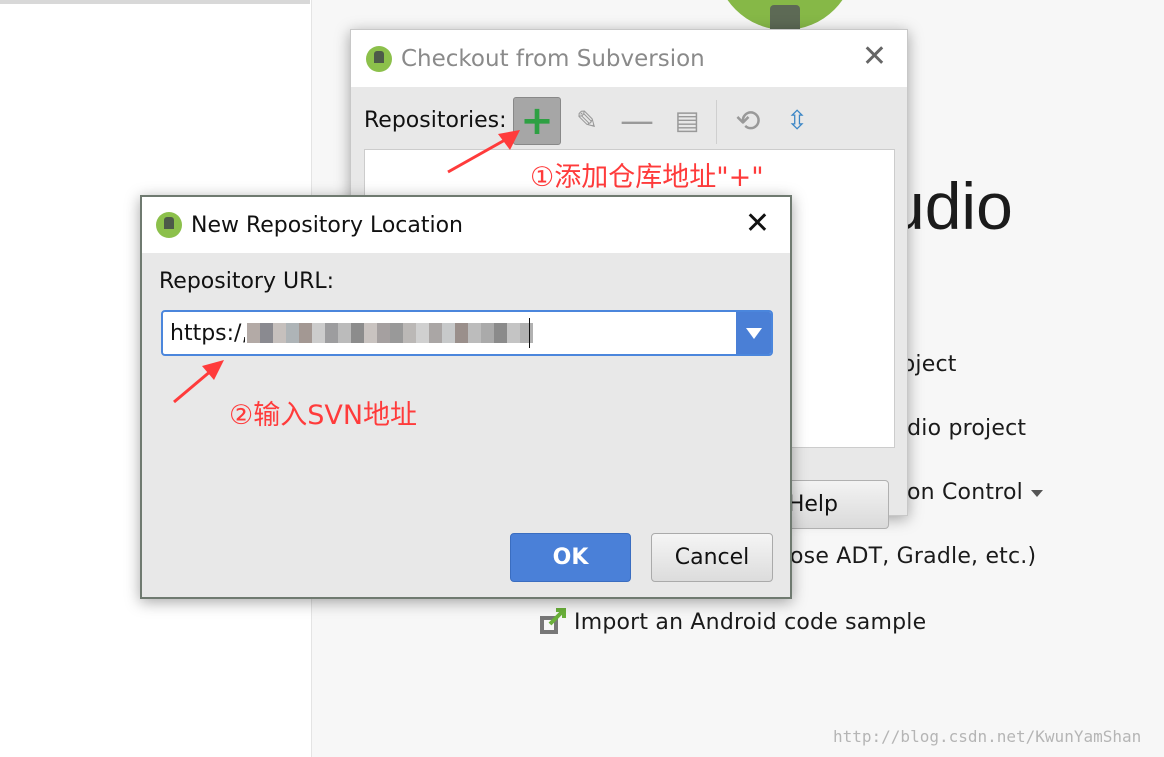 The image size is (1164, 757). Describe the element at coordinates (637, 121) in the screenshot. I see `remove-icon: —` at that location.